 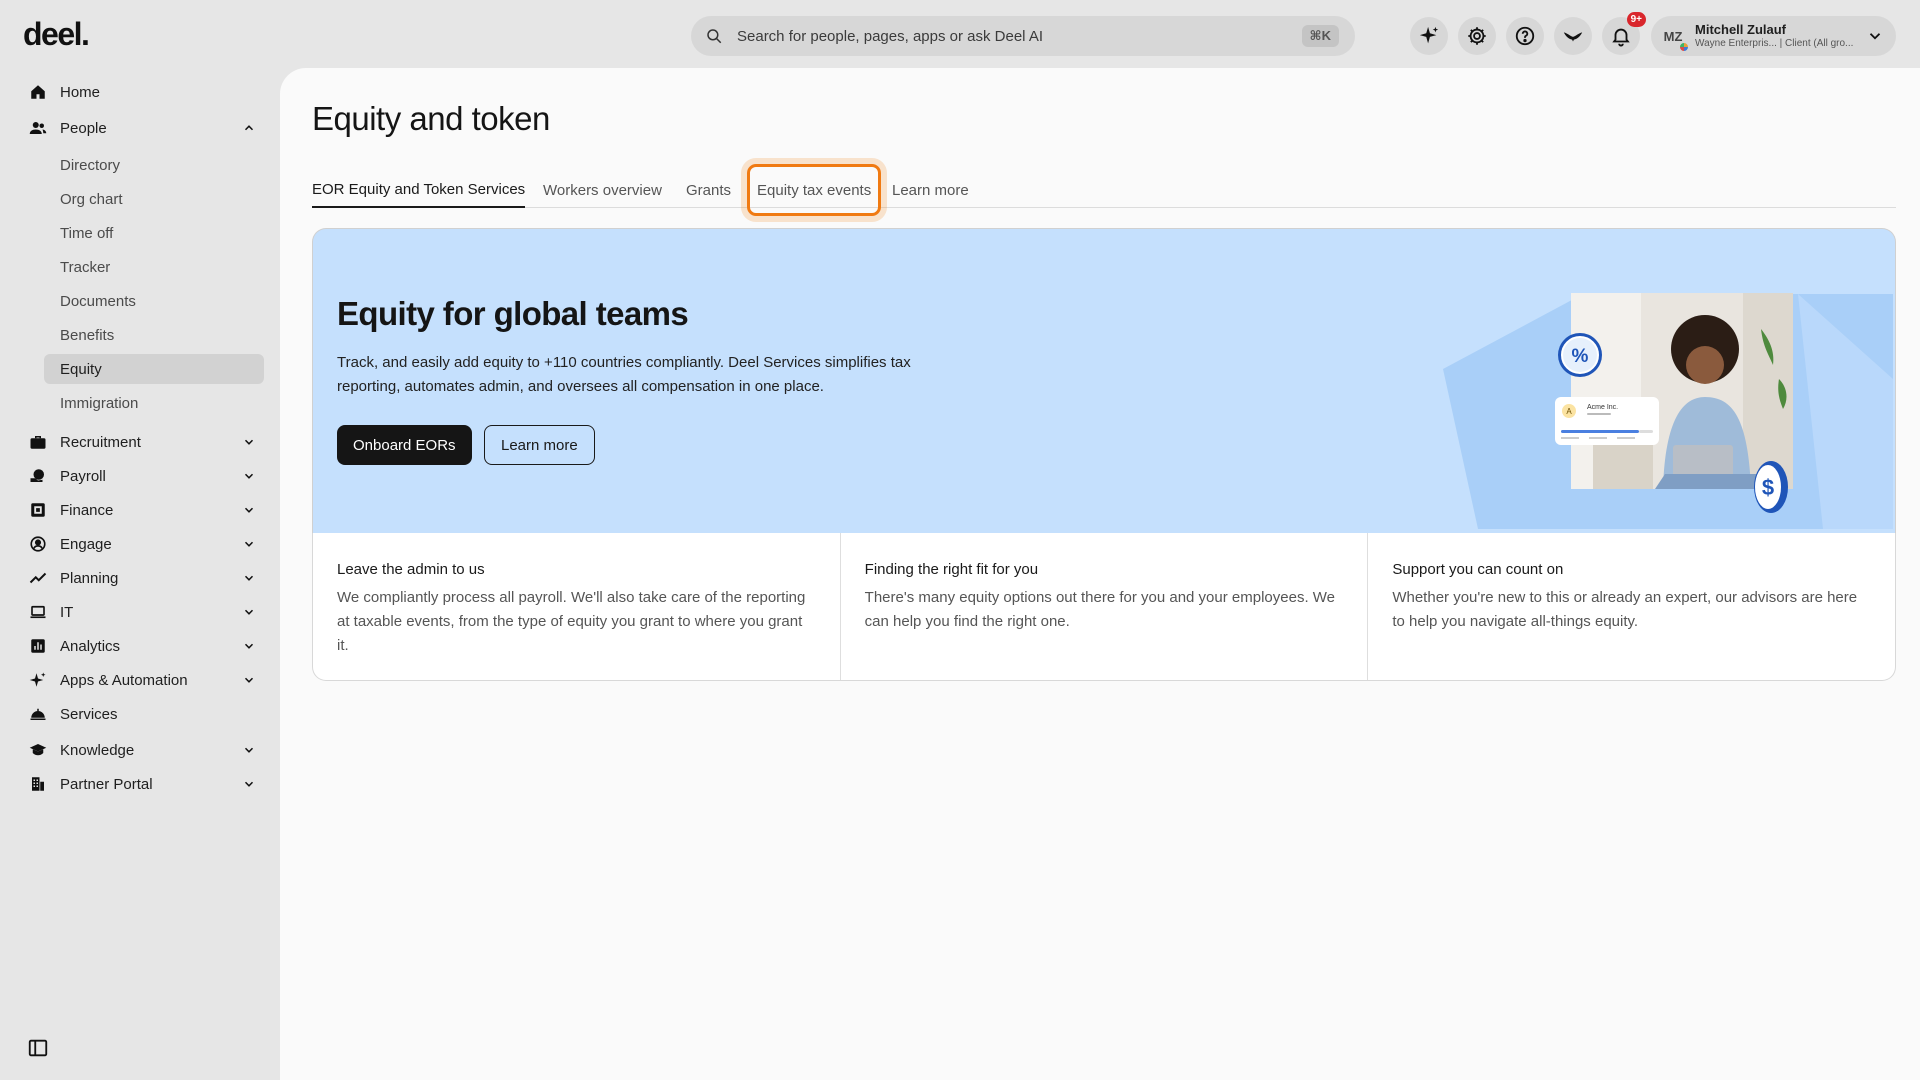 I want to click on sidebar-subitem-org-chart: Org chart, so click(x=154, y=199).